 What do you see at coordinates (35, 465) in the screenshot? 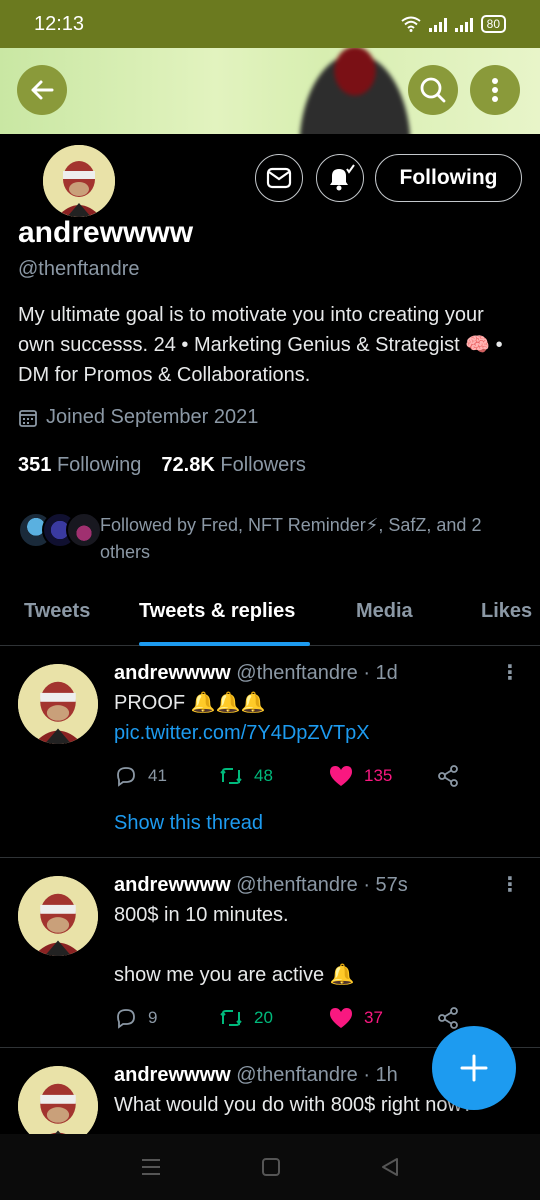
I see `following-count: 351` at bounding box center [35, 465].